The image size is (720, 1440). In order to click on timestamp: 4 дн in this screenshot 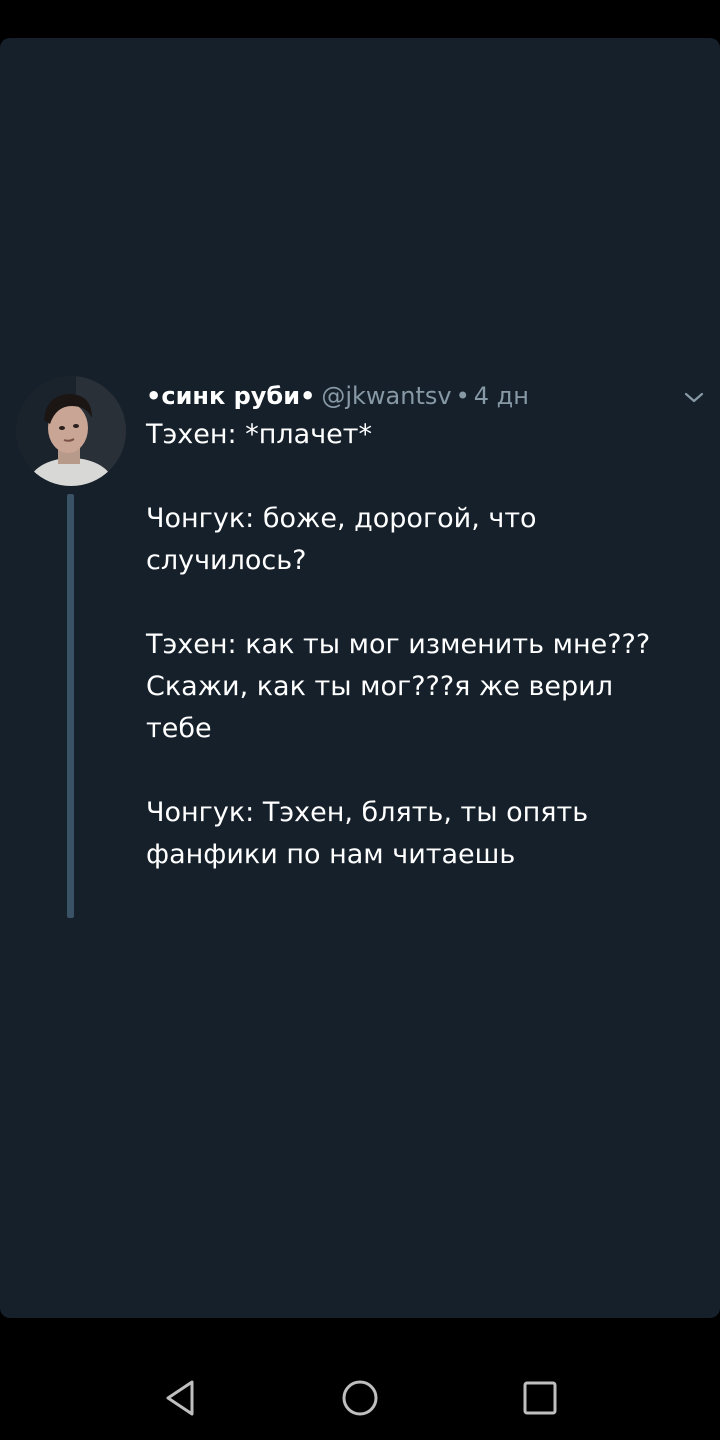, I will do `click(501, 396)`.